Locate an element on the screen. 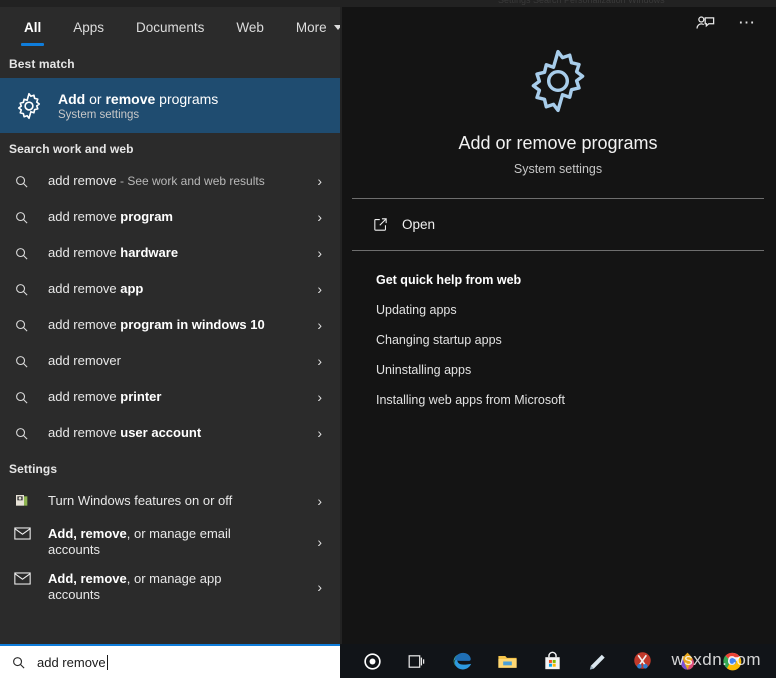  search-web-section-label: Search work and web is located at coordinates (71, 149).